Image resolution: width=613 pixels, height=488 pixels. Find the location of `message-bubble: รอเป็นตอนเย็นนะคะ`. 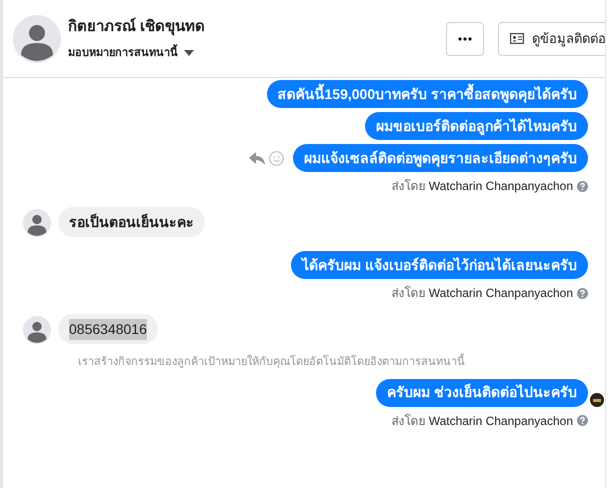

message-bubble: รอเป็นตอนเย็นนะคะ is located at coordinates (131, 222).